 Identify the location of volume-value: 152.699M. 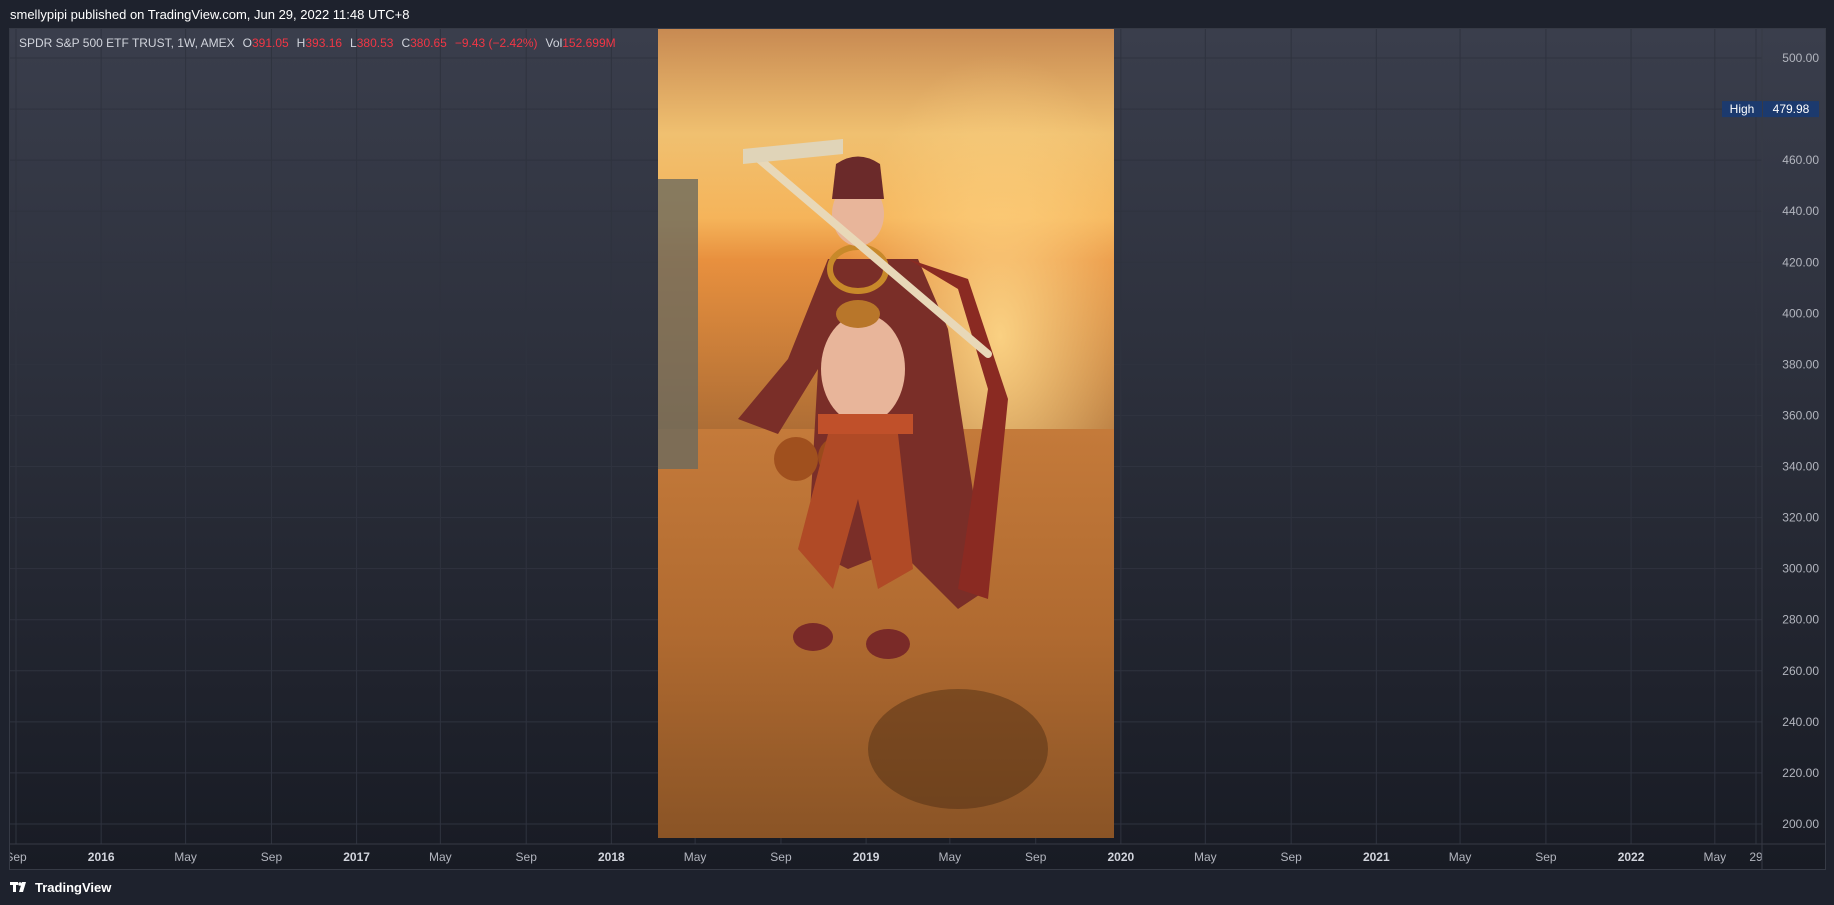
(589, 43).